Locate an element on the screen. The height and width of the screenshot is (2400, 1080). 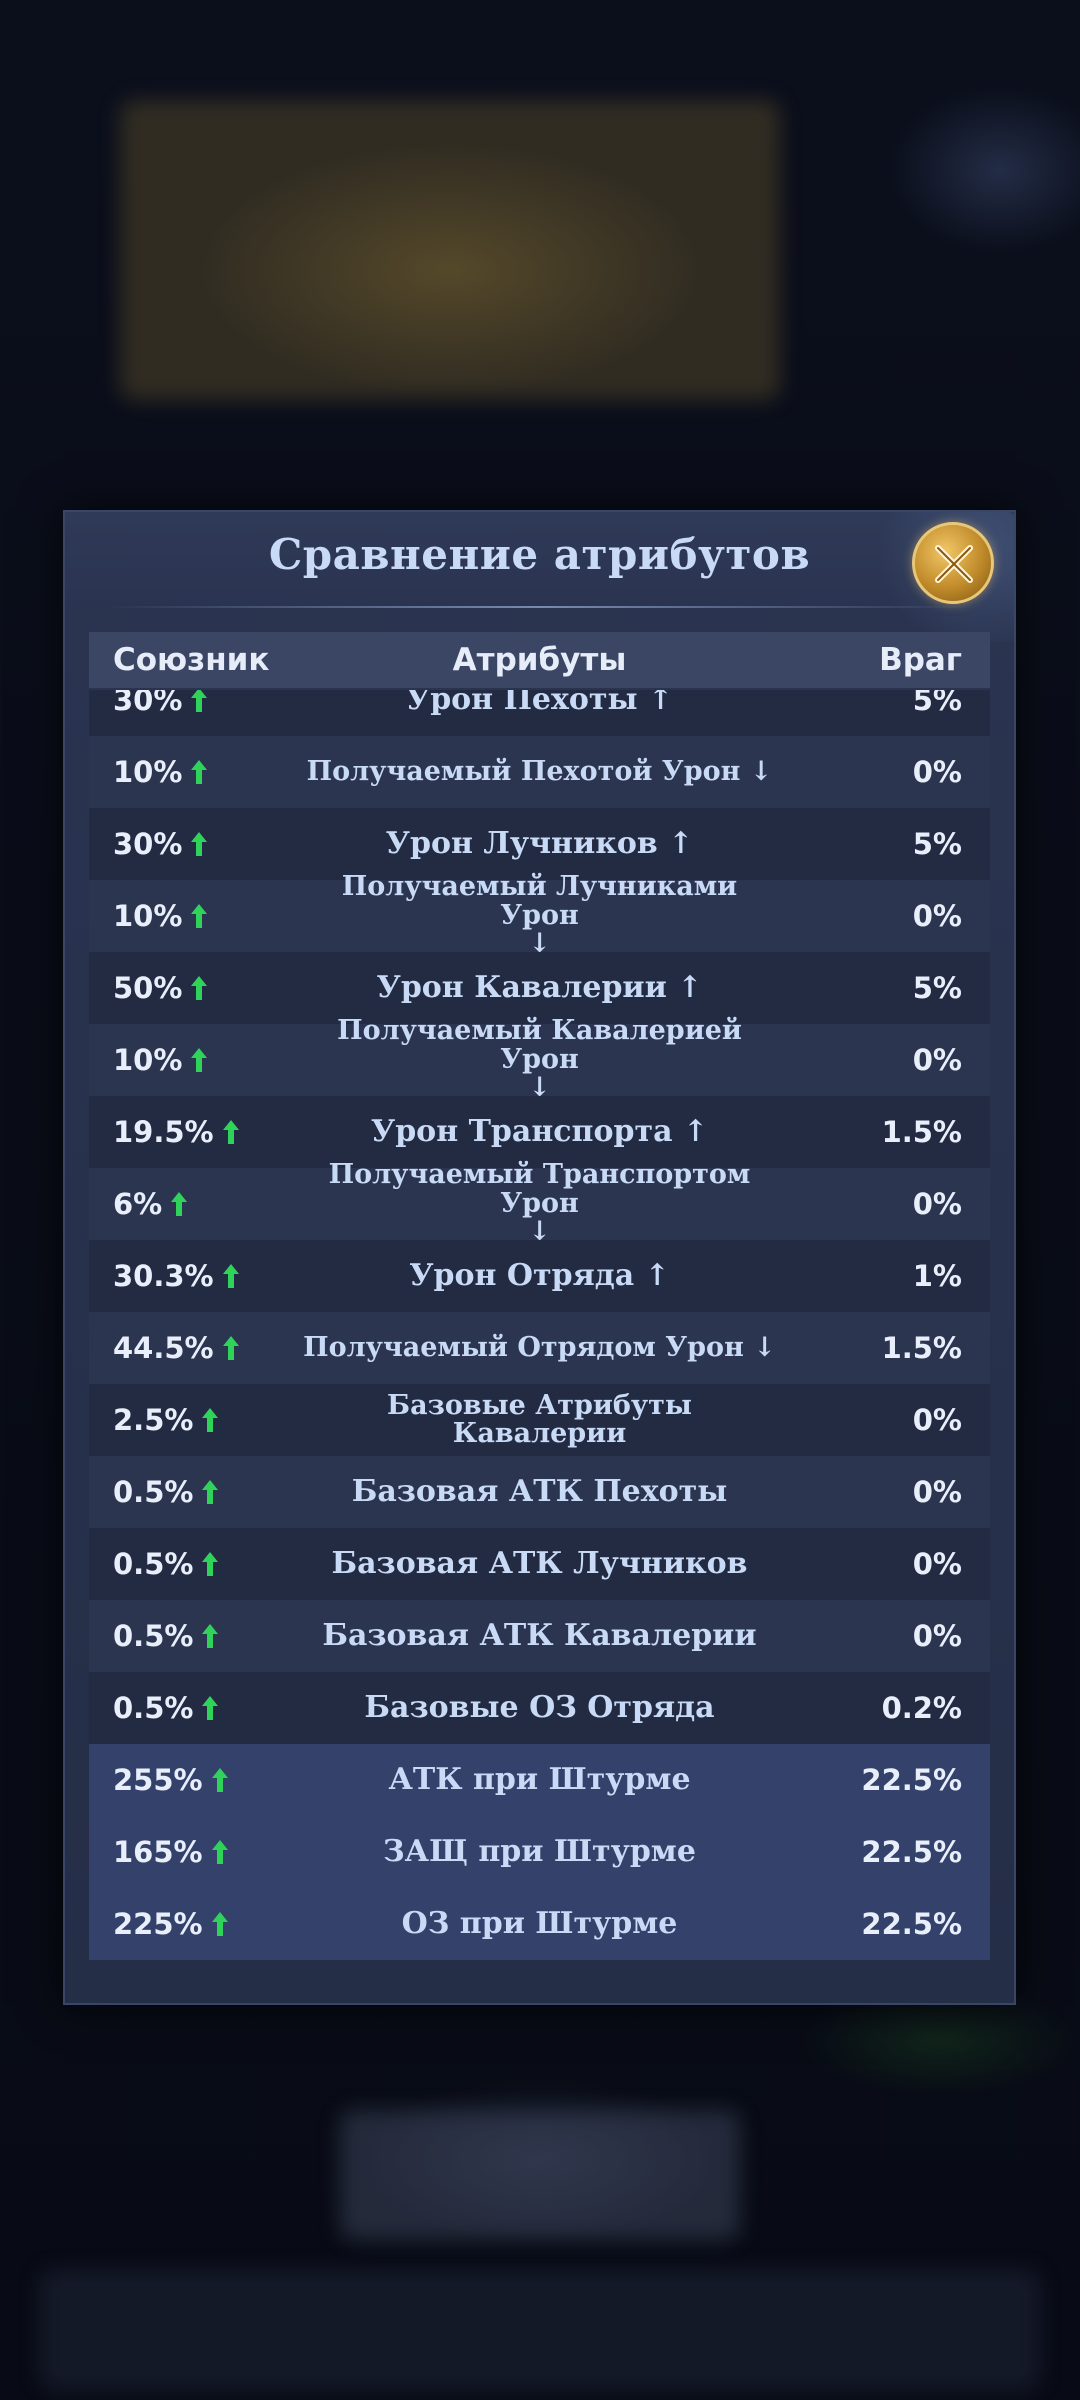
enemy-value: 5% is located at coordinates (937, 844).